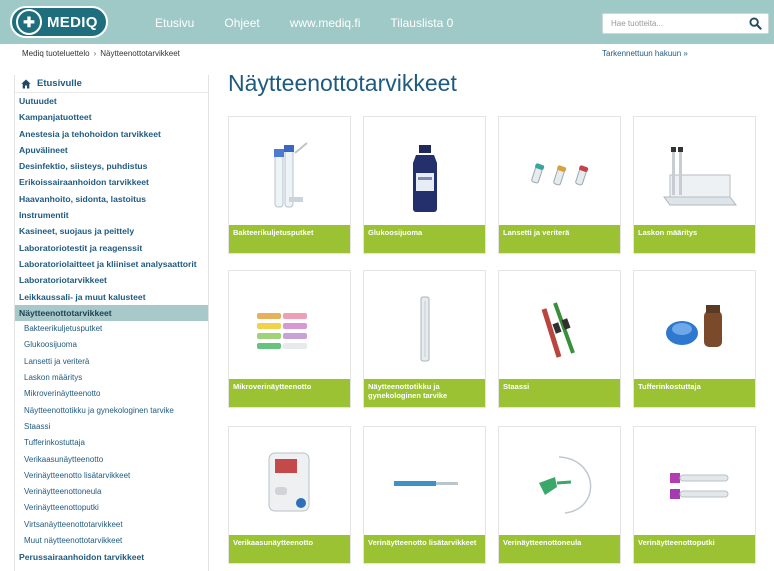 The height and width of the screenshot is (571, 774). What do you see at coordinates (111, 134) in the screenshot?
I see `sidebar-item: Anestesia ja tehohoidon tarvikkeet` at bounding box center [111, 134].